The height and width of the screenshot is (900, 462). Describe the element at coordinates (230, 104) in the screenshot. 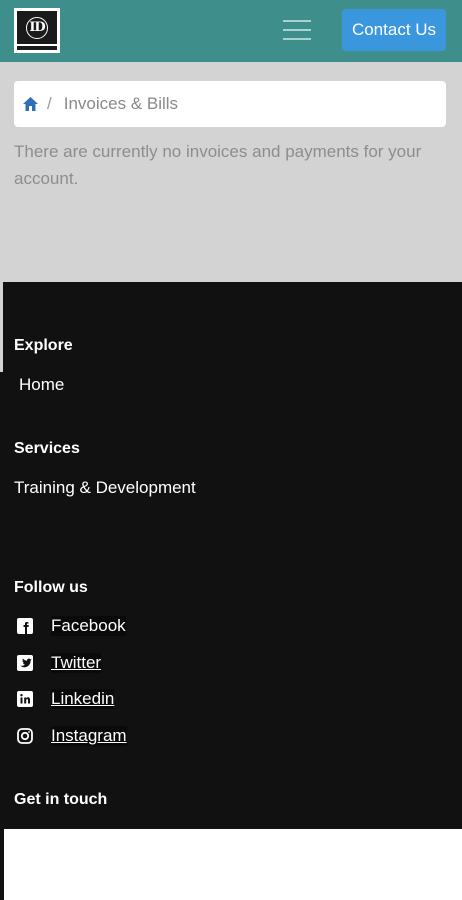

I see `breadcrumb: / Invoices & Bills` at that location.